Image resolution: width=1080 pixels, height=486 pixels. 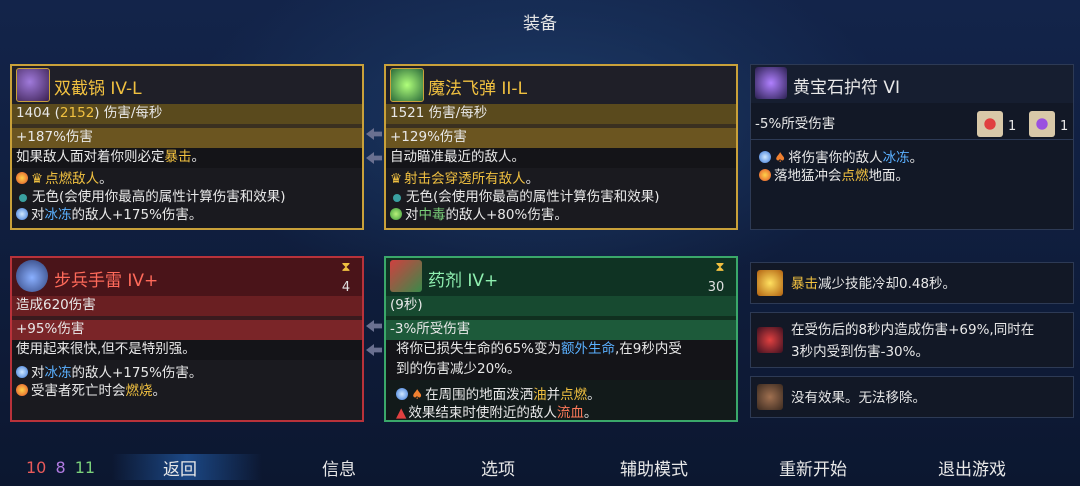 What do you see at coordinates (36, 467) in the screenshot?
I see `brutality-count: 10` at bounding box center [36, 467].